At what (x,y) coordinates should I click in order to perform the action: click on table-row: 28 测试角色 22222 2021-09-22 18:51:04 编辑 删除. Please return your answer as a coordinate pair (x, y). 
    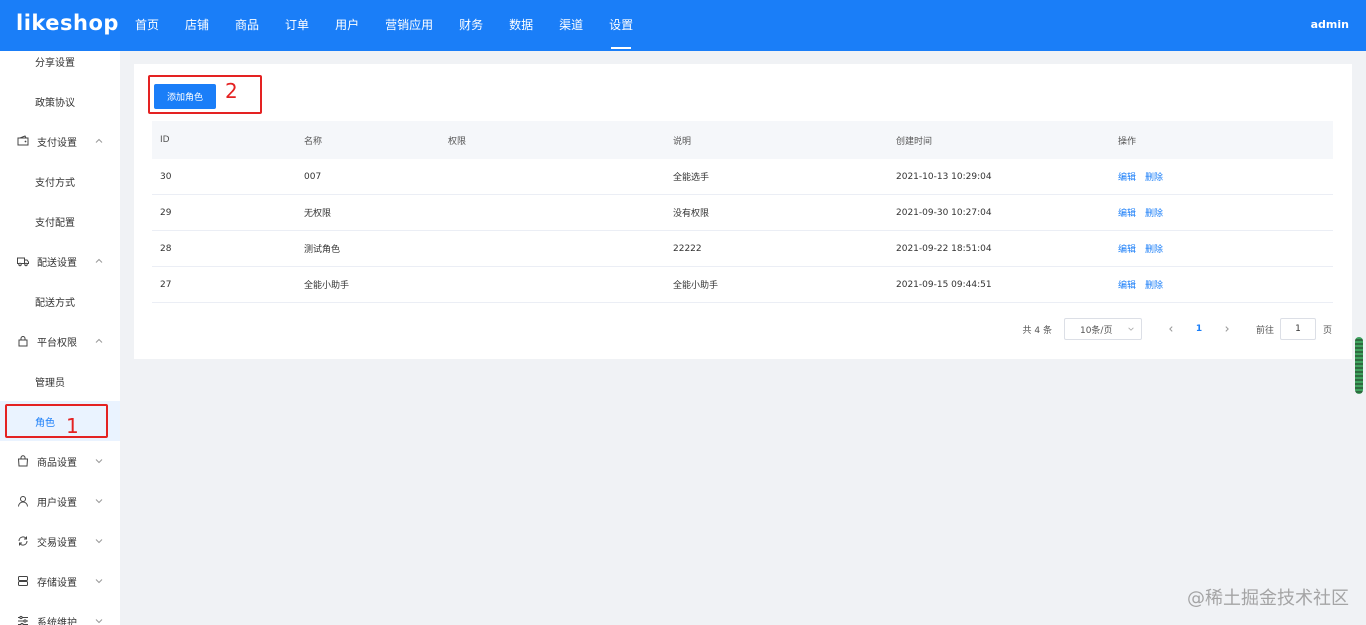
    Looking at the image, I should click on (742, 249).